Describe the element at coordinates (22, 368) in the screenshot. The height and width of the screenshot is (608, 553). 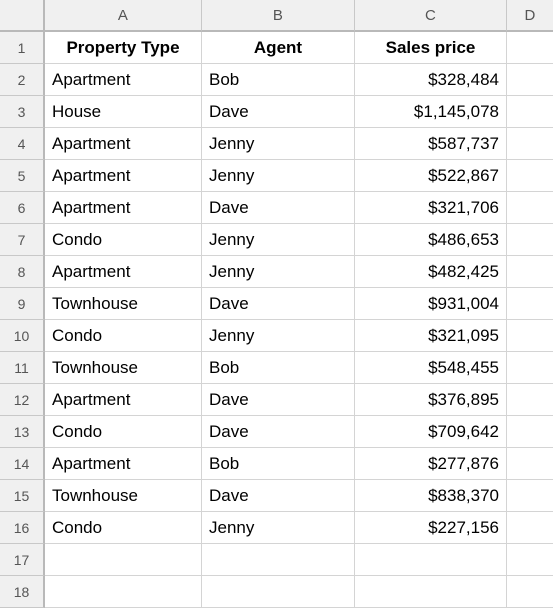
I see `row-header-11: 11` at that location.